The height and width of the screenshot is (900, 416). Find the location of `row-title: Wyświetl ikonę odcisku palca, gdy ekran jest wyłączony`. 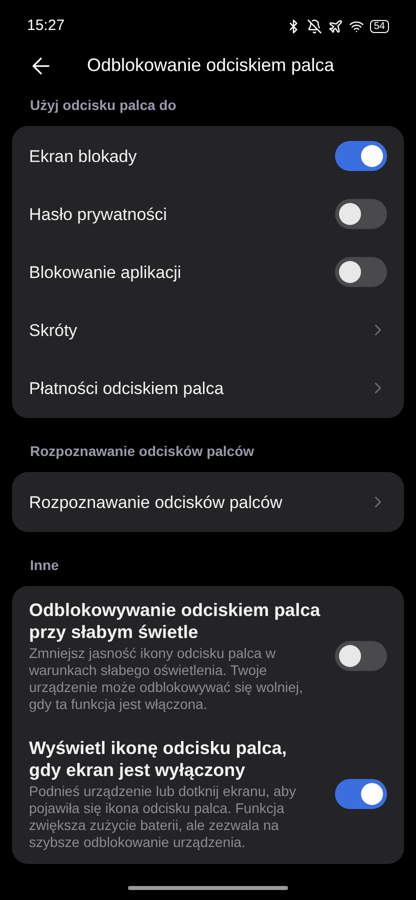

row-title: Wyświetl ikonę odcisku palca, gdy ekran jest wyłączony is located at coordinates (158, 759).